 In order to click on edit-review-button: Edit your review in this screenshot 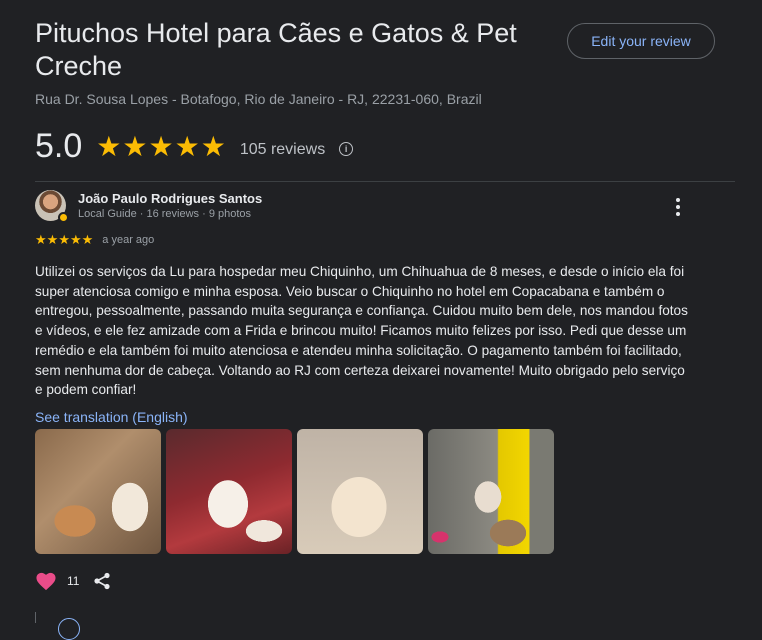, I will do `click(641, 41)`.